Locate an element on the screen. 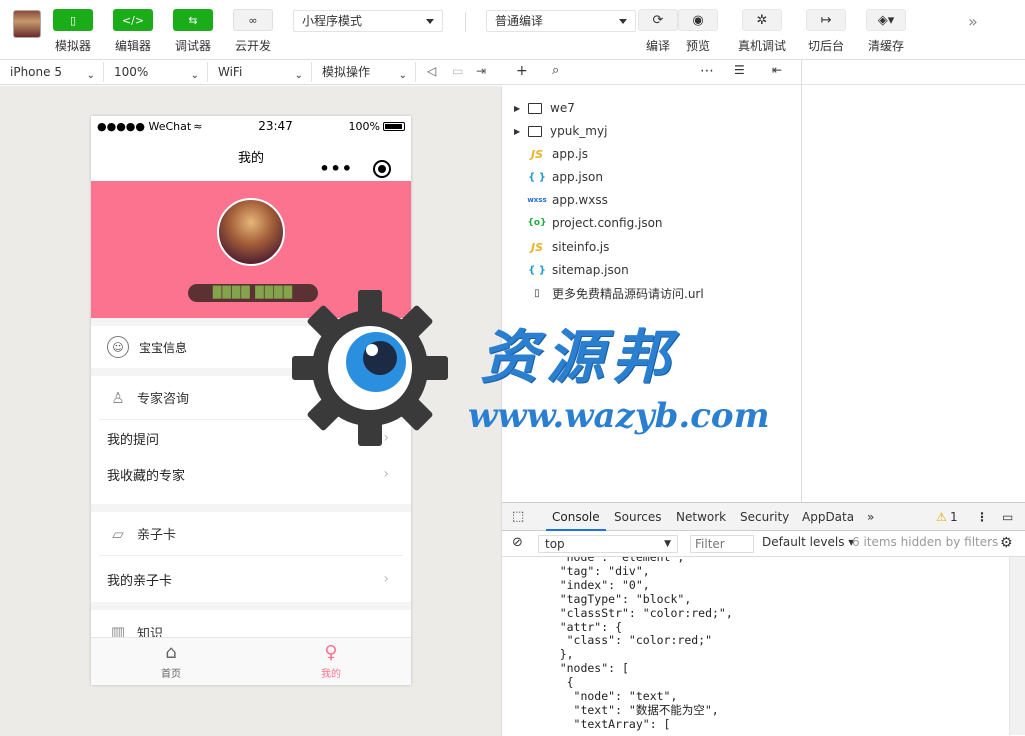  refresh-icon: ⟳ is located at coordinates (658, 20).